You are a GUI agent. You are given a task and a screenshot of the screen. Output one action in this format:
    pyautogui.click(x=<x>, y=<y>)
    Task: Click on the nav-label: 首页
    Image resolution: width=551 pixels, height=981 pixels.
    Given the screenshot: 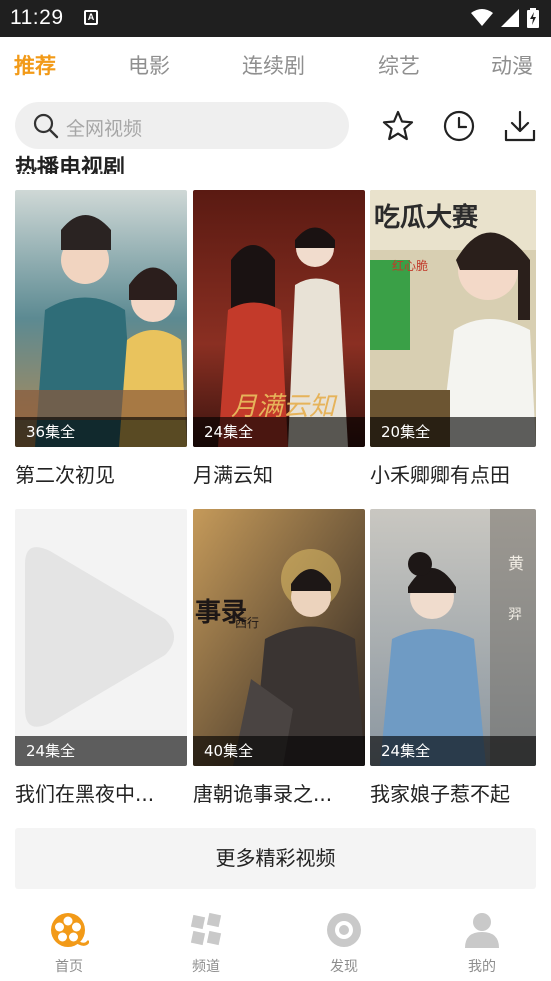 What is the action you would take?
    pyautogui.click(x=69, y=967)
    